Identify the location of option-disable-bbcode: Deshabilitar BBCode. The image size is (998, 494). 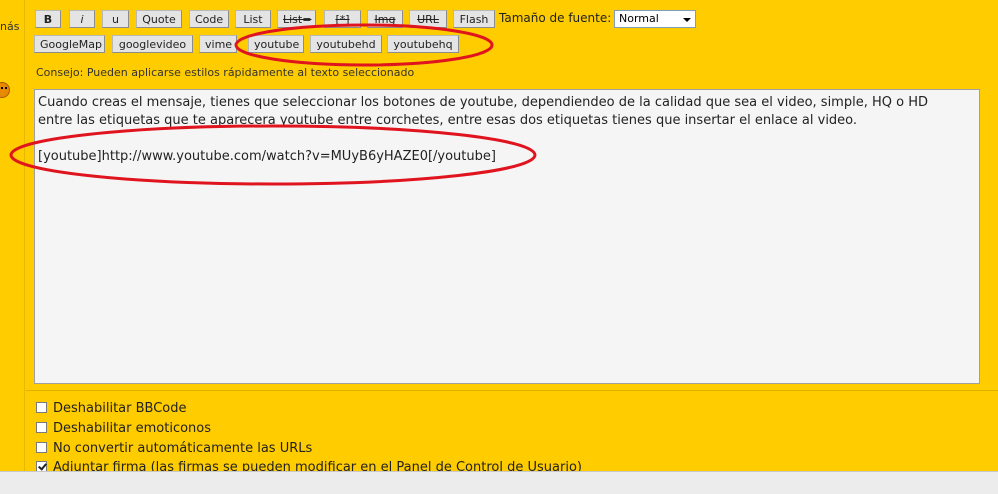
(111, 410).